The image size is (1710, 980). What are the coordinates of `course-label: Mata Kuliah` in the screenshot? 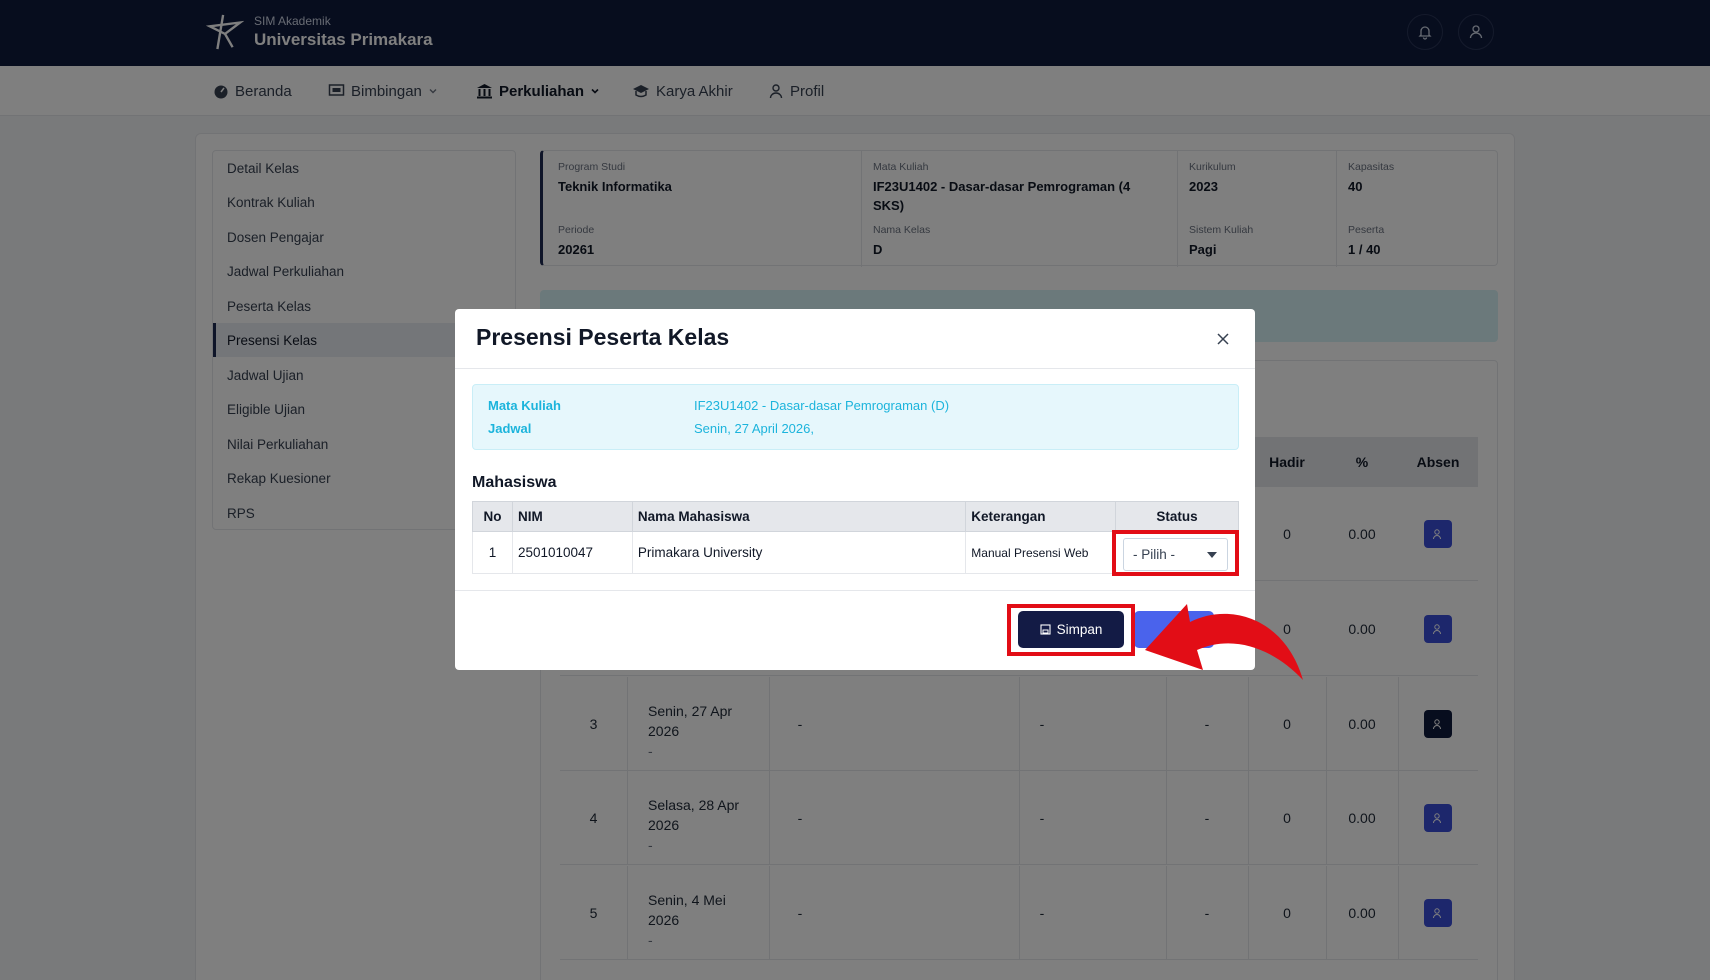 It's located at (524, 405).